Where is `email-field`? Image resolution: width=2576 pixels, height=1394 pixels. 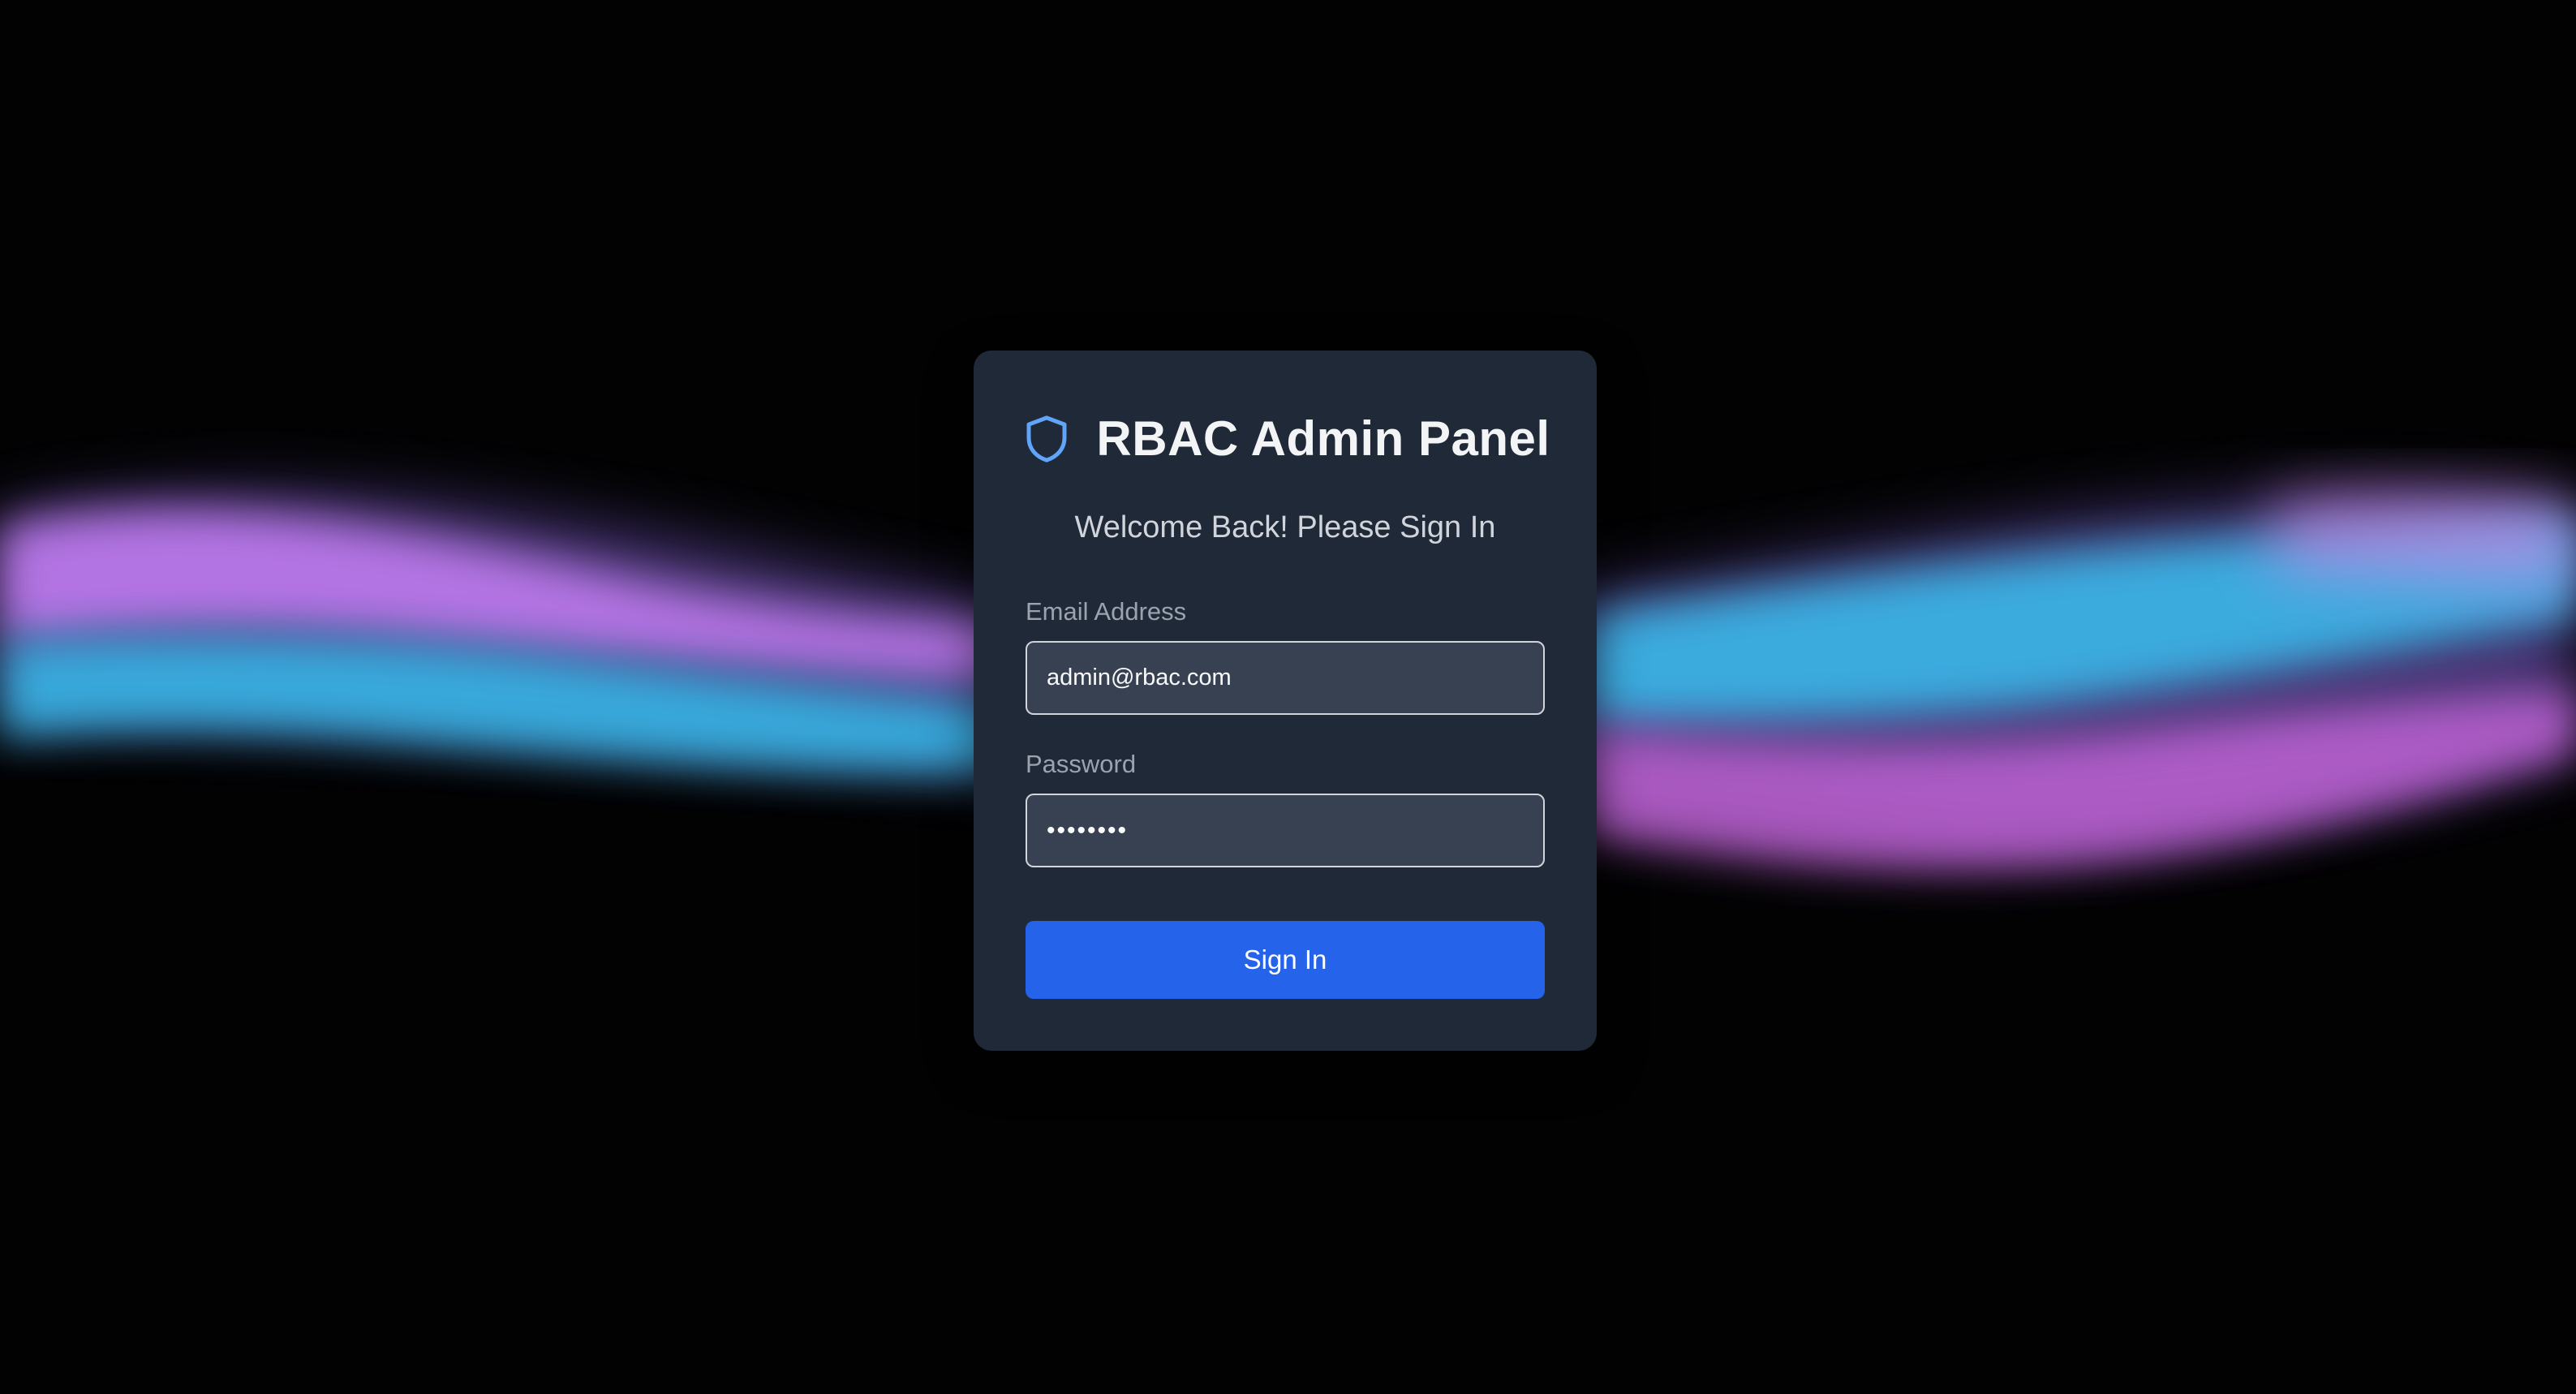
email-field is located at coordinates (1285, 678).